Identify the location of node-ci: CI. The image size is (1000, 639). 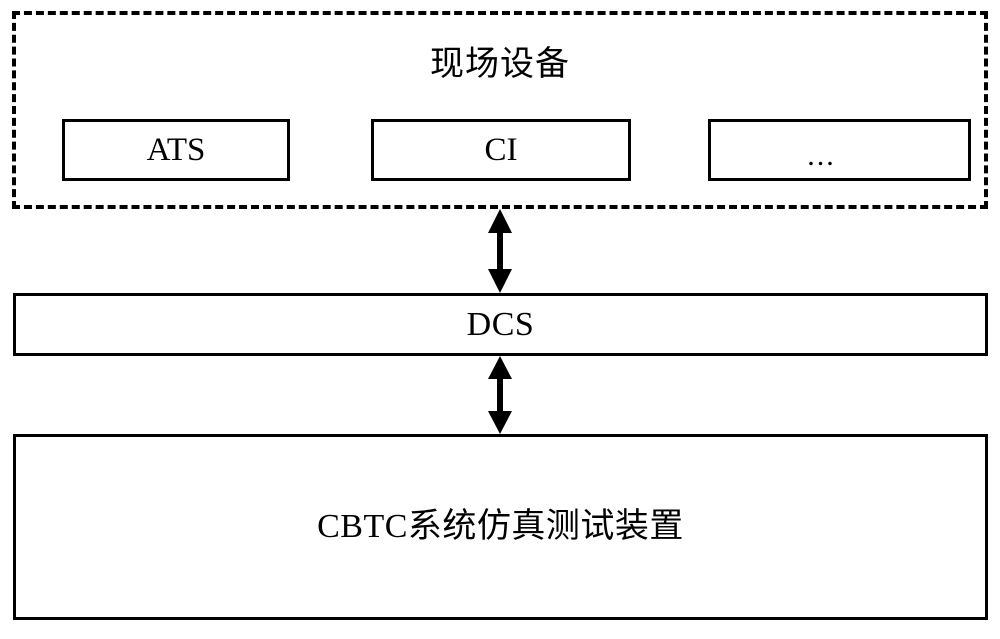
(501, 150).